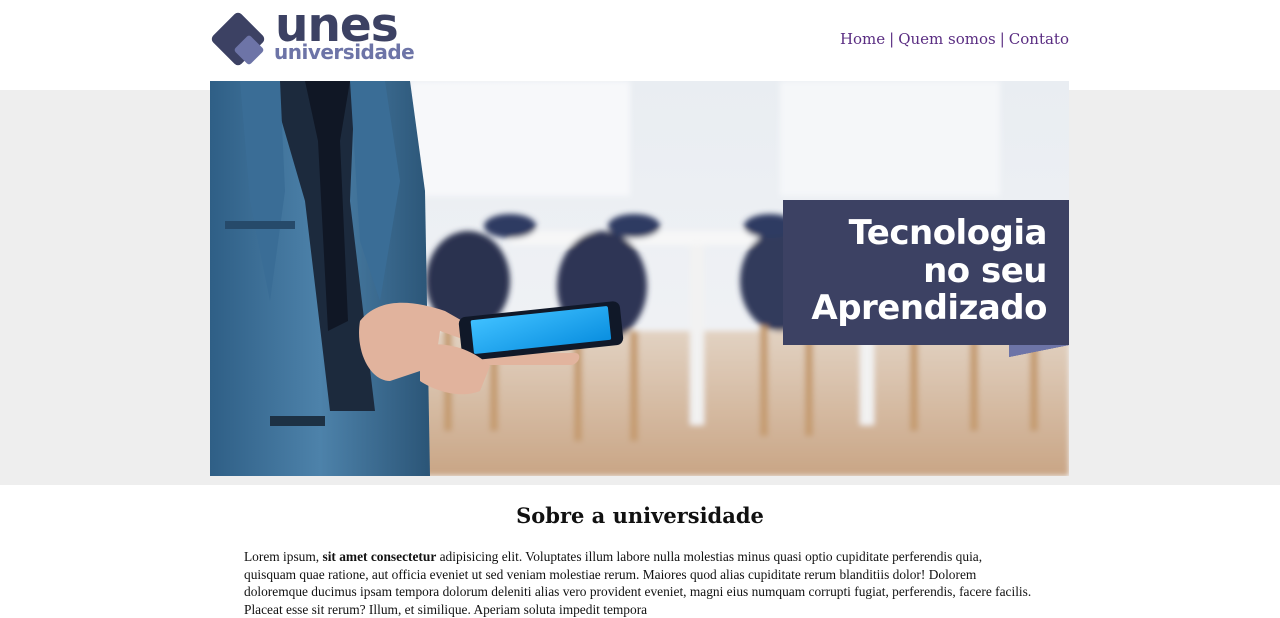  I want to click on about-text-bold: sit amet consectetur, so click(379, 556).